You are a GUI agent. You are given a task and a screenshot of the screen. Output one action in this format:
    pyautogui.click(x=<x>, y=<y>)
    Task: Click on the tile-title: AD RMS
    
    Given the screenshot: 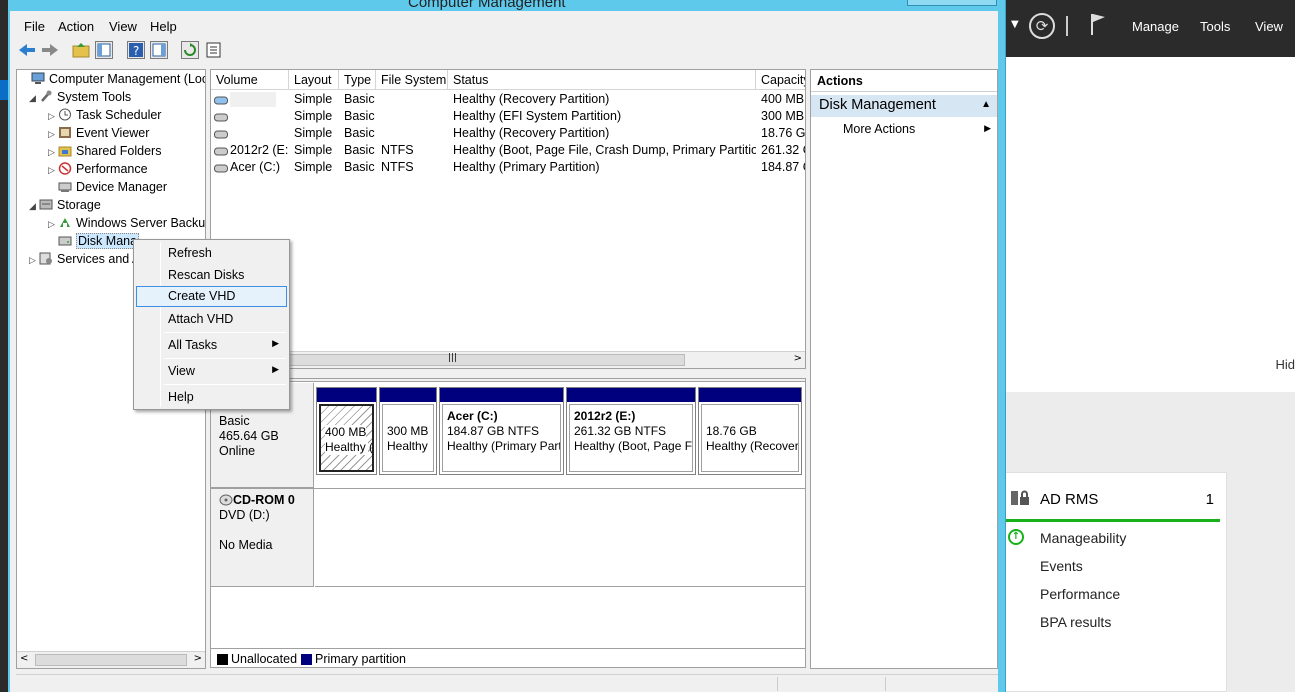 What is the action you would take?
    pyautogui.click(x=1069, y=499)
    